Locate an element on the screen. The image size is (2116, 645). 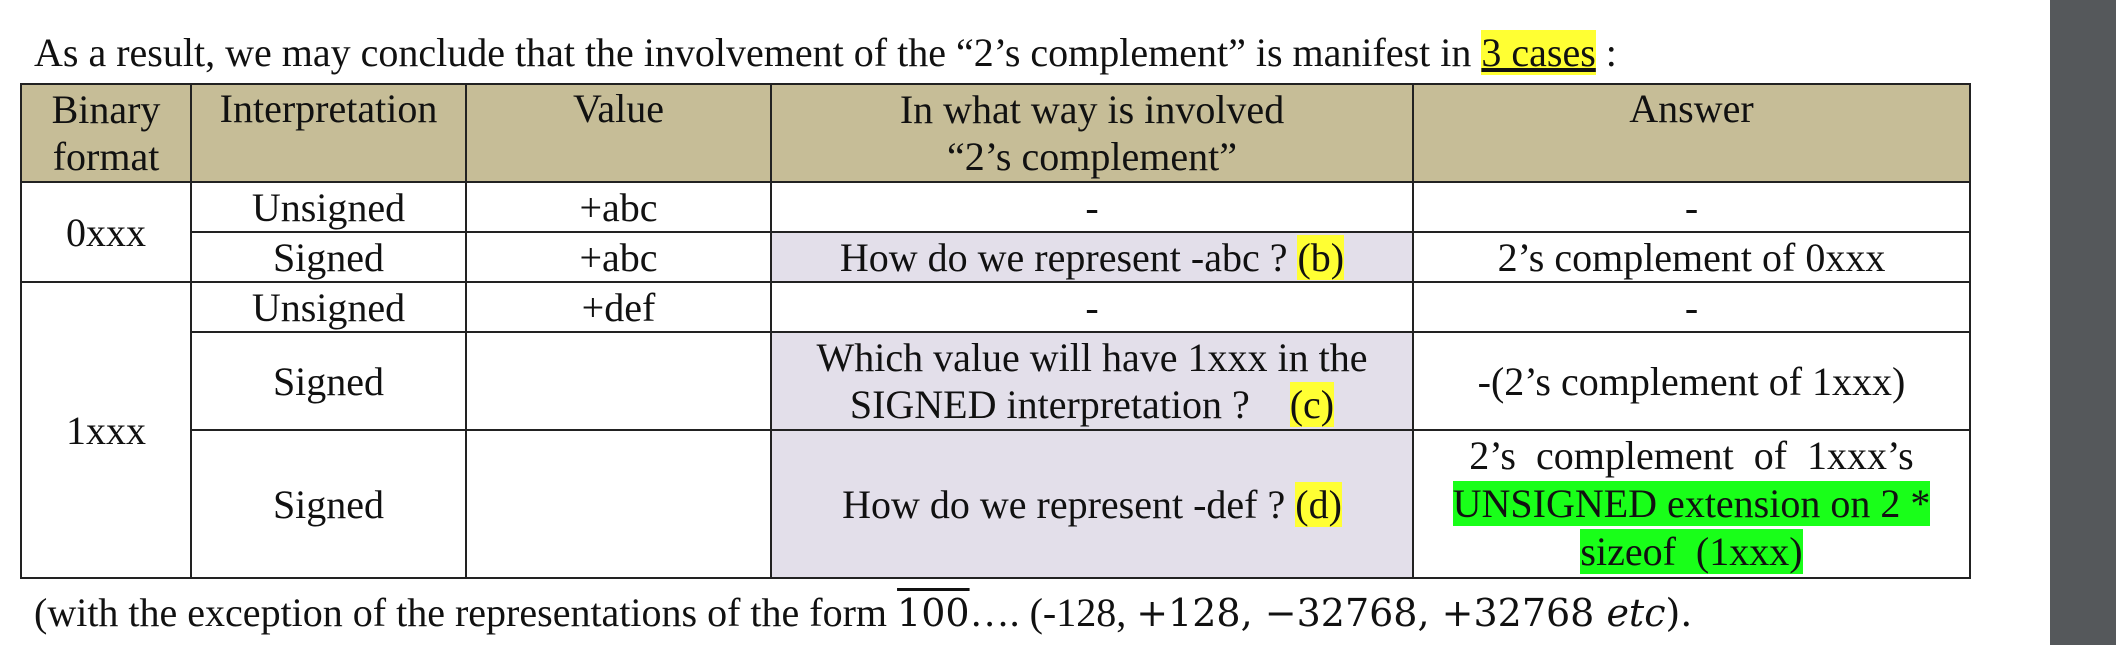
table-row: 0xxx Unsigned +abc - - is located at coordinates (995, 232).